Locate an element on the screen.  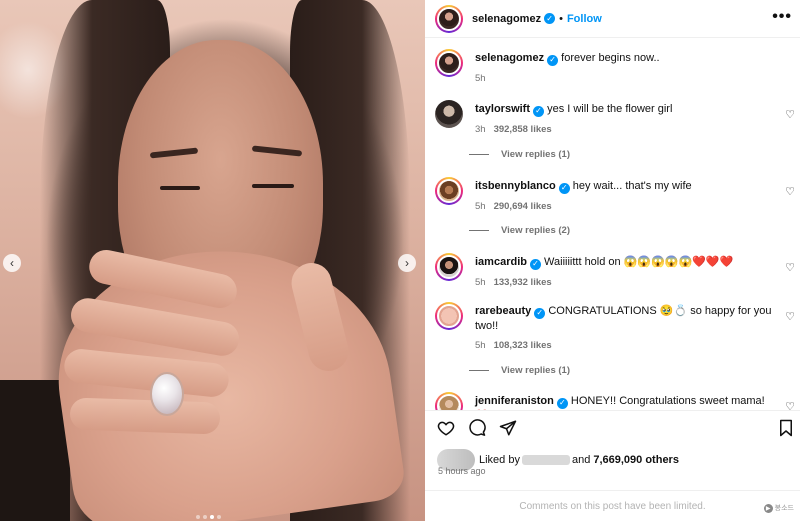
caption-text: forever begins now.. is located at coordinates (610, 58).